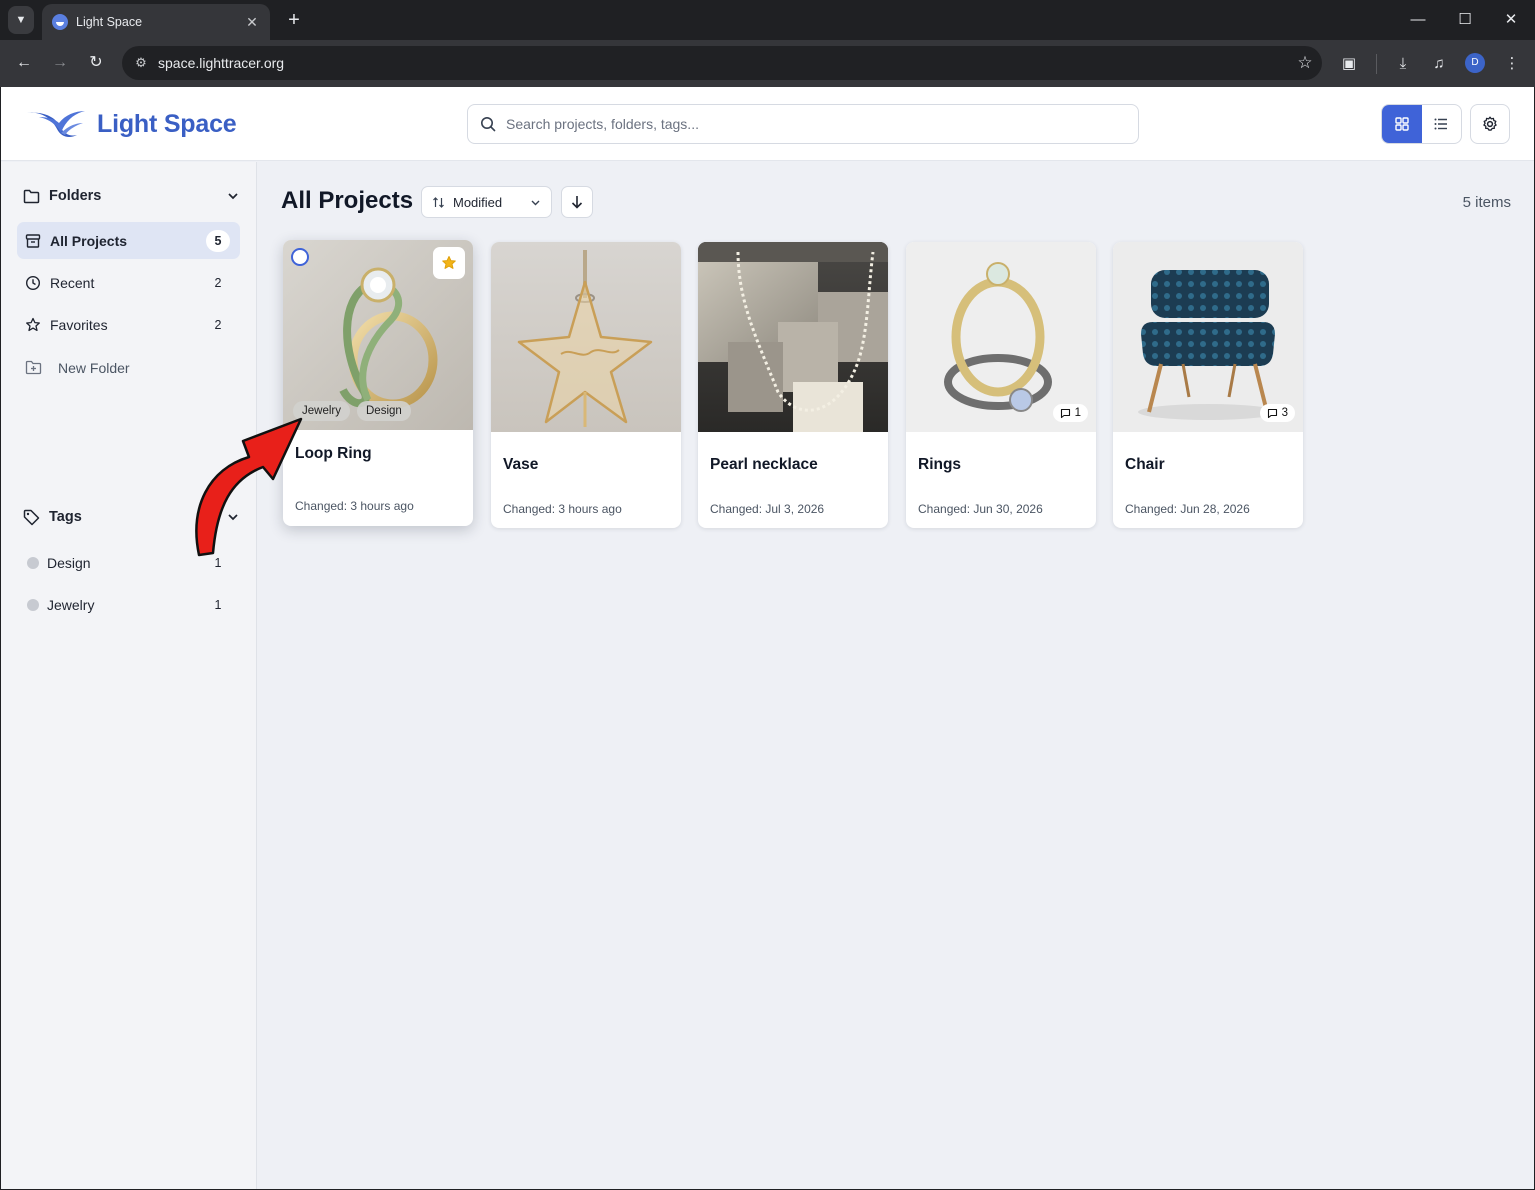 This screenshot has width=1535, height=1190. What do you see at coordinates (167, 123) in the screenshot?
I see `brand-name: Light Space` at bounding box center [167, 123].